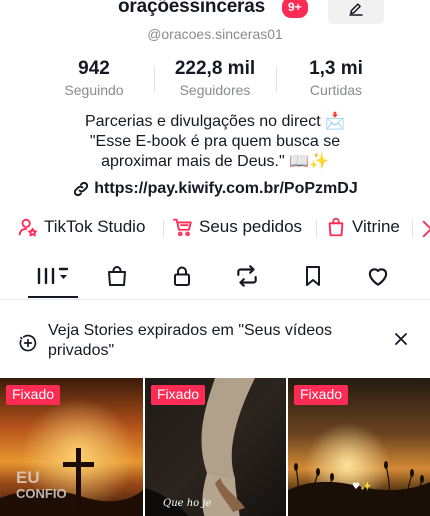 The width and height of the screenshot is (430, 516). Describe the element at coordinates (336, 90) in the screenshot. I see `stat-likes-label: Curtidas` at that location.